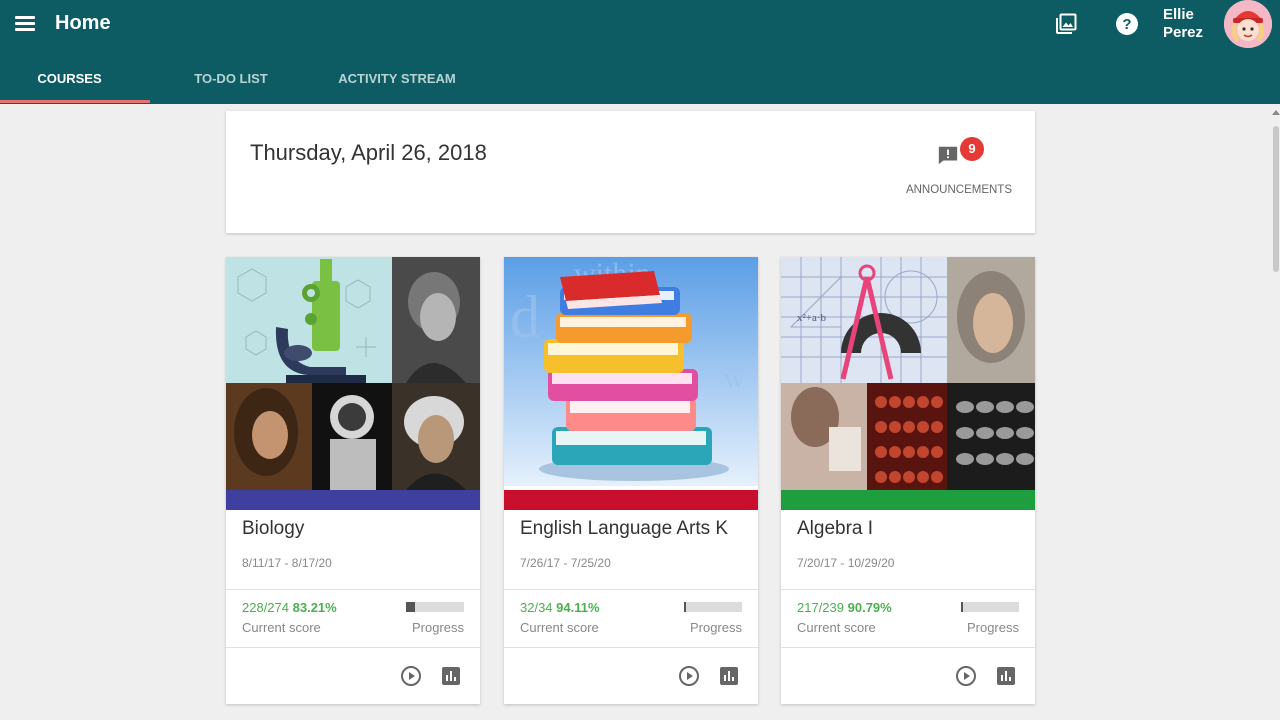 This screenshot has width=1280, height=720. Describe the element at coordinates (83, 23) in the screenshot. I see `page-title: Home` at that location.